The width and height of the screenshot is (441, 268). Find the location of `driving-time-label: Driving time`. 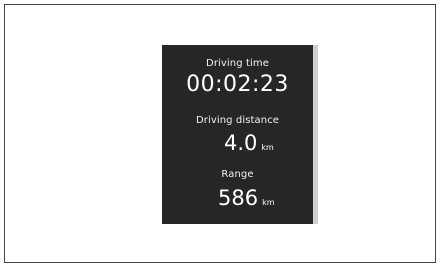

driving-time-label: Driving time is located at coordinates (237, 63).